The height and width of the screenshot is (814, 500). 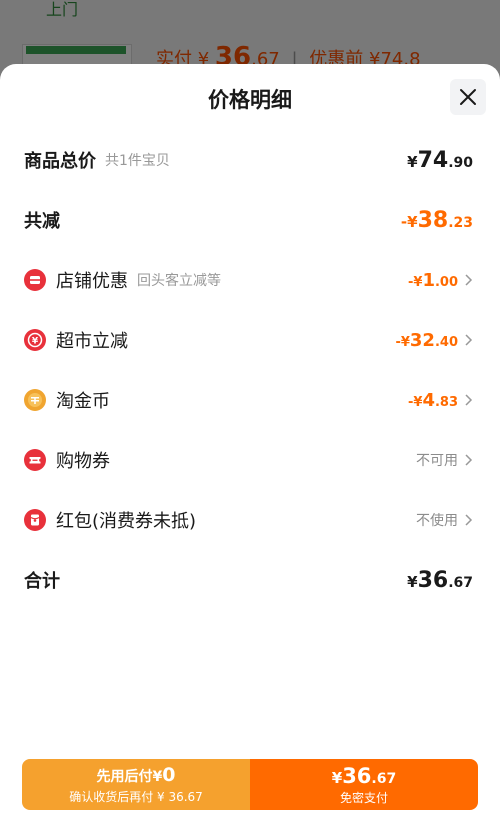 What do you see at coordinates (35, 520) in the screenshot?
I see `red-packet-icon` at bounding box center [35, 520].